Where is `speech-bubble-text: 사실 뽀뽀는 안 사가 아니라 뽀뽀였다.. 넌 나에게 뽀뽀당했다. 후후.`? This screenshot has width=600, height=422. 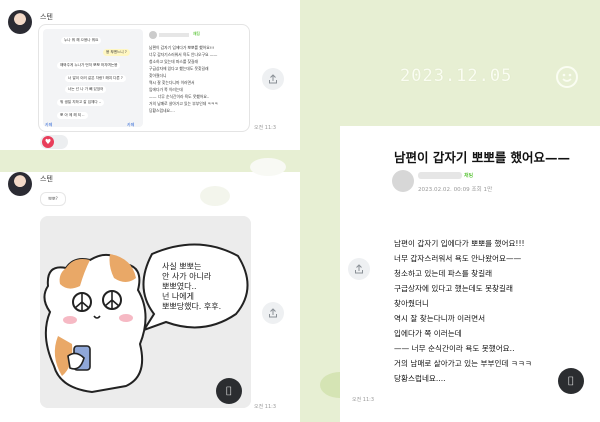
speech-bubble-text: 사실 뽀뽀는 안 사가 아니라 뽀뽀였다.. 넌 나에게 뽀뽀당했다. 후후. is located at coordinates (191, 287).